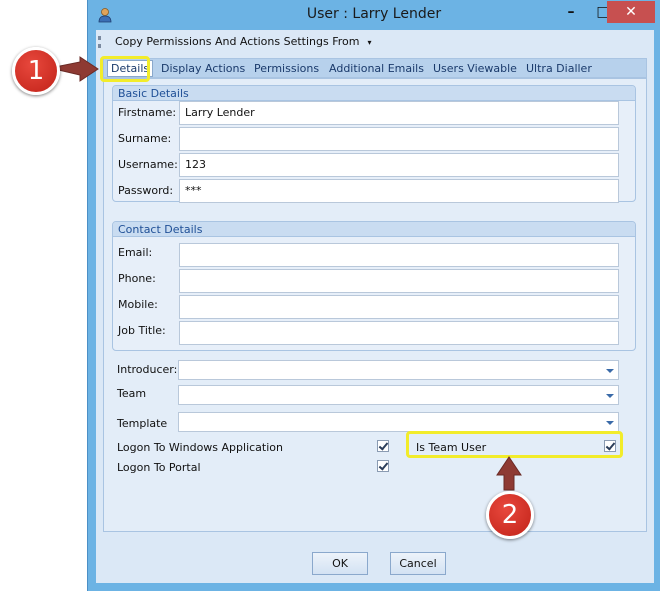  What do you see at coordinates (559, 68) in the screenshot?
I see `tab-ultra-dialler: Ultra Dialler` at bounding box center [559, 68].